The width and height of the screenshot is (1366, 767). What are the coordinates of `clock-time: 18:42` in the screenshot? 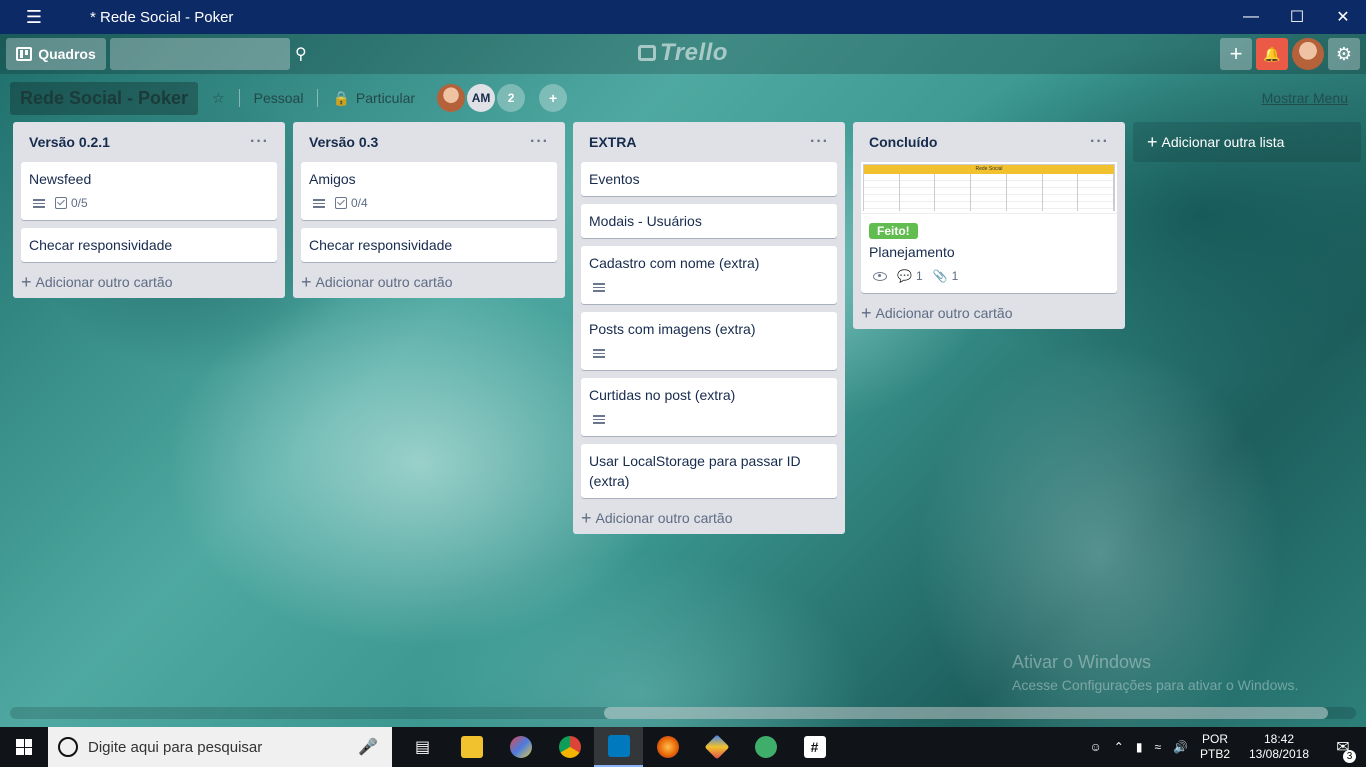 It's located at (1279, 739).